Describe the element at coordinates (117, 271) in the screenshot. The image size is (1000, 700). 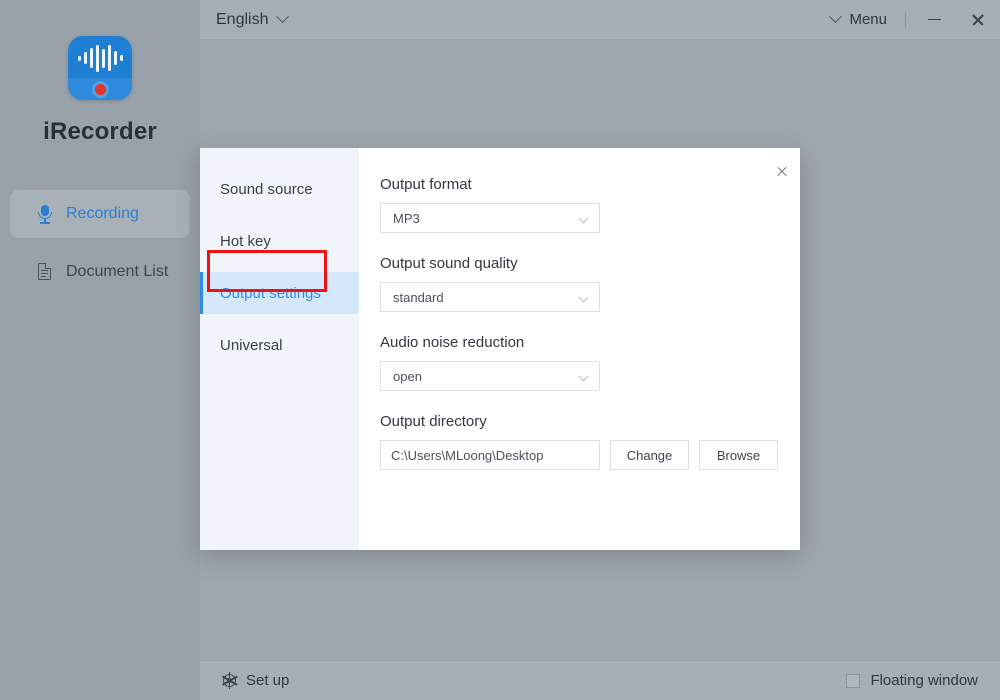
I see `sidebar-item-label: Document List` at that location.